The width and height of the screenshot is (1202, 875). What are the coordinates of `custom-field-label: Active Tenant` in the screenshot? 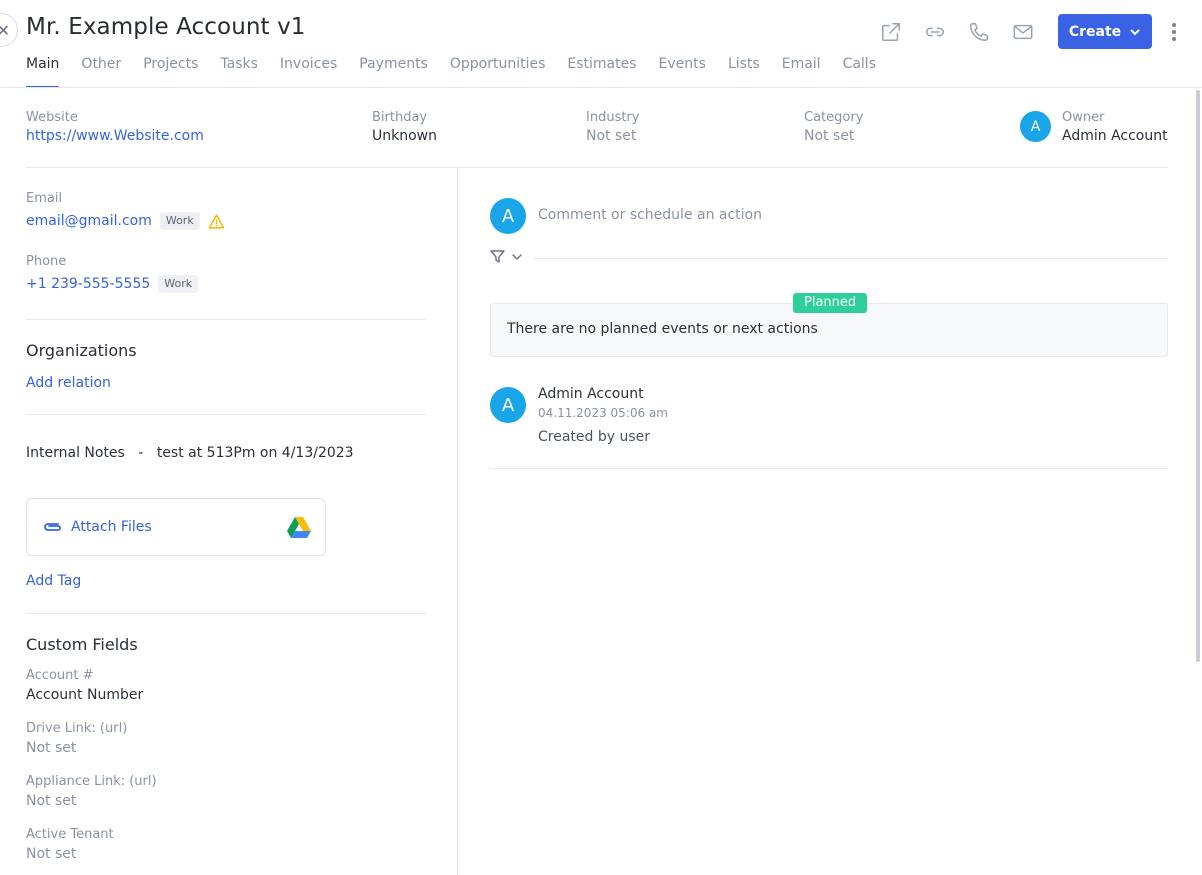 It's located at (70, 834).